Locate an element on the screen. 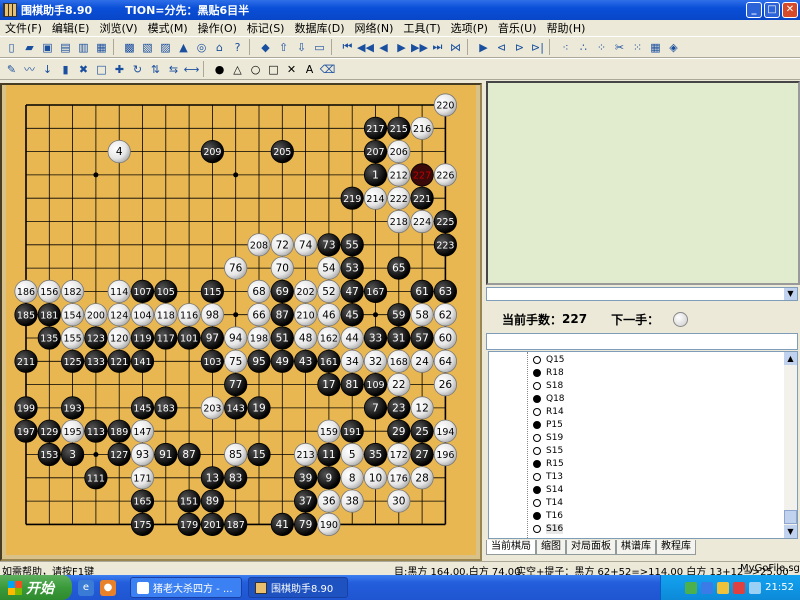 This screenshot has width=800, height=600. white-stone: 72 is located at coordinates (282, 245).